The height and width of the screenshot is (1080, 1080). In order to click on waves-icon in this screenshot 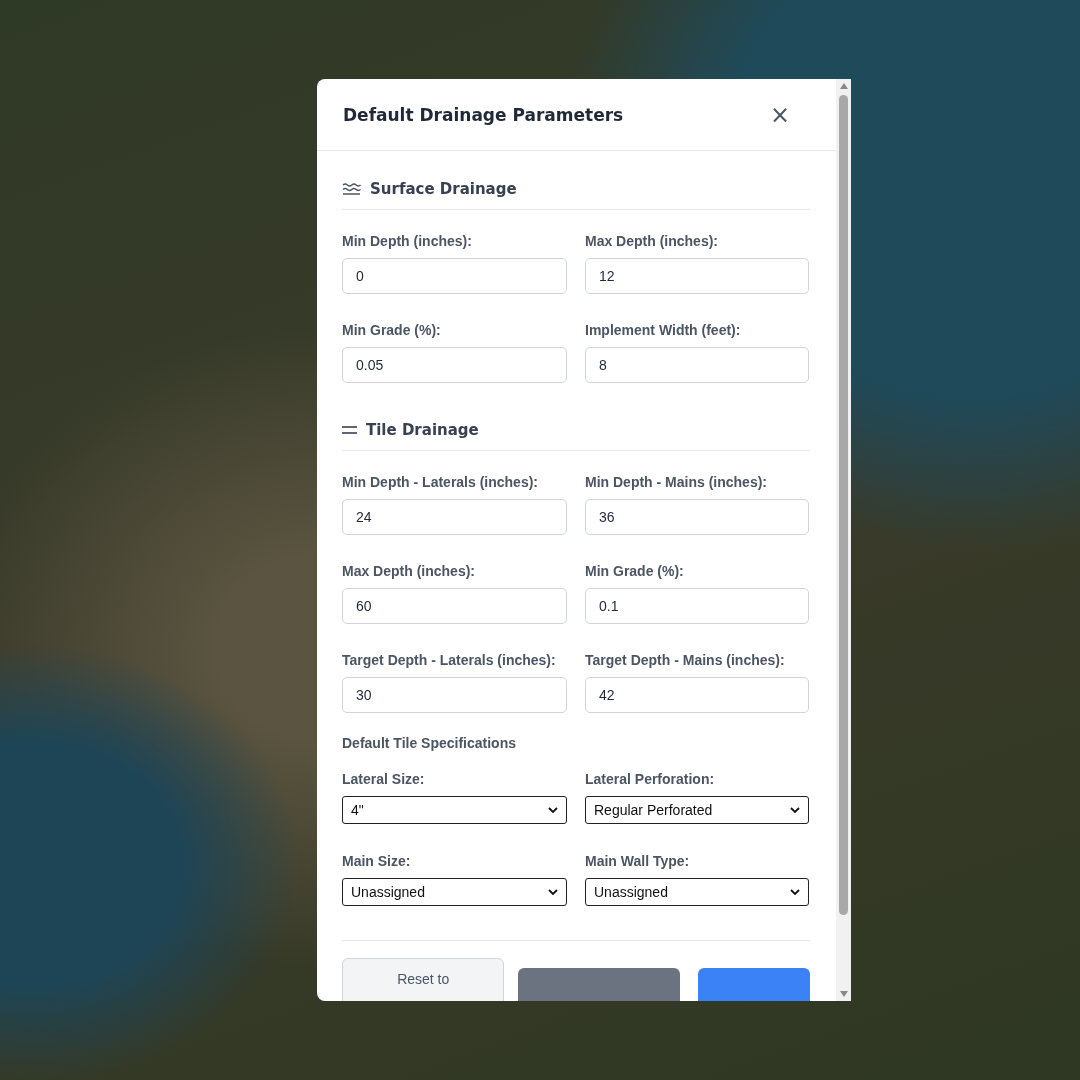, I will do `click(351, 189)`.